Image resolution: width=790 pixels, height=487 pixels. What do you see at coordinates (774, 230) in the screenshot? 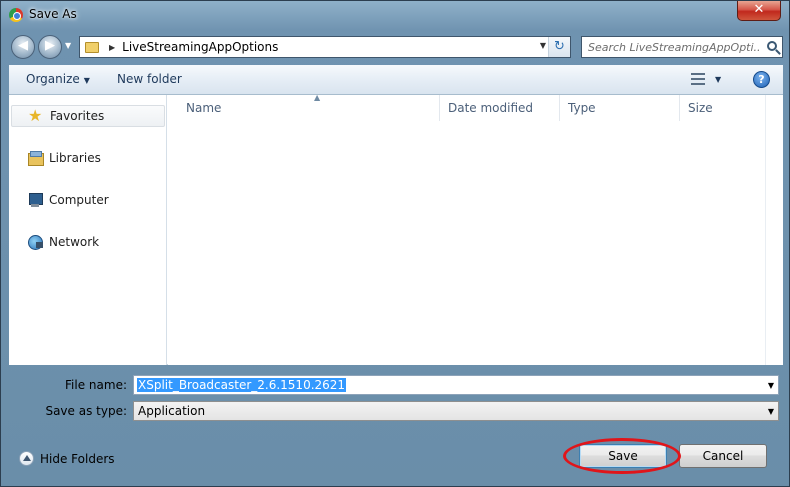
I see `vertical-scrollbar` at bounding box center [774, 230].